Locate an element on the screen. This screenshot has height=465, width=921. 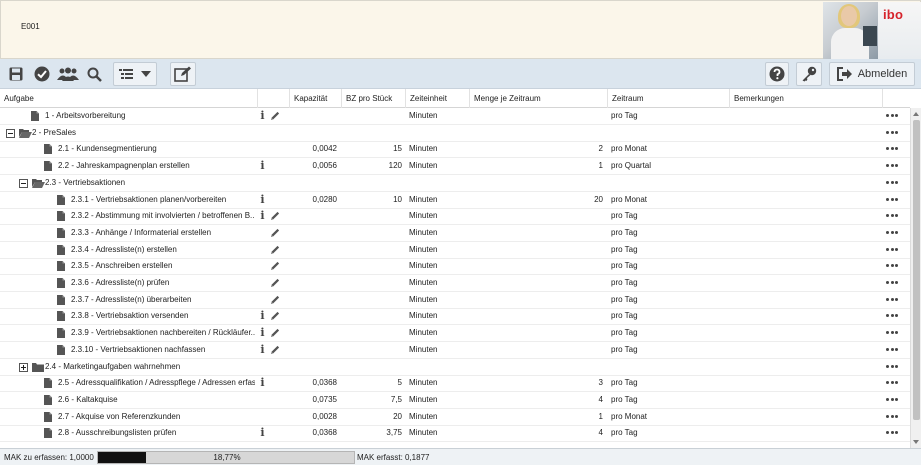
users-button is located at coordinates (68, 74).